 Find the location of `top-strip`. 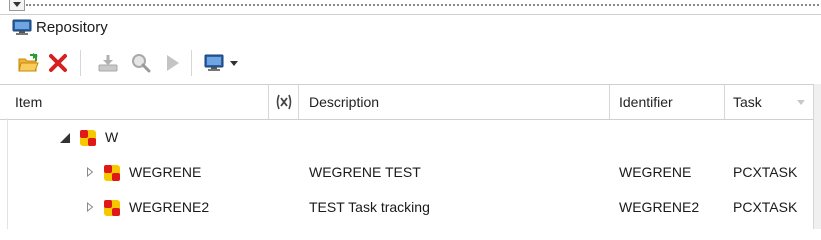

top-strip is located at coordinates (410, 7).